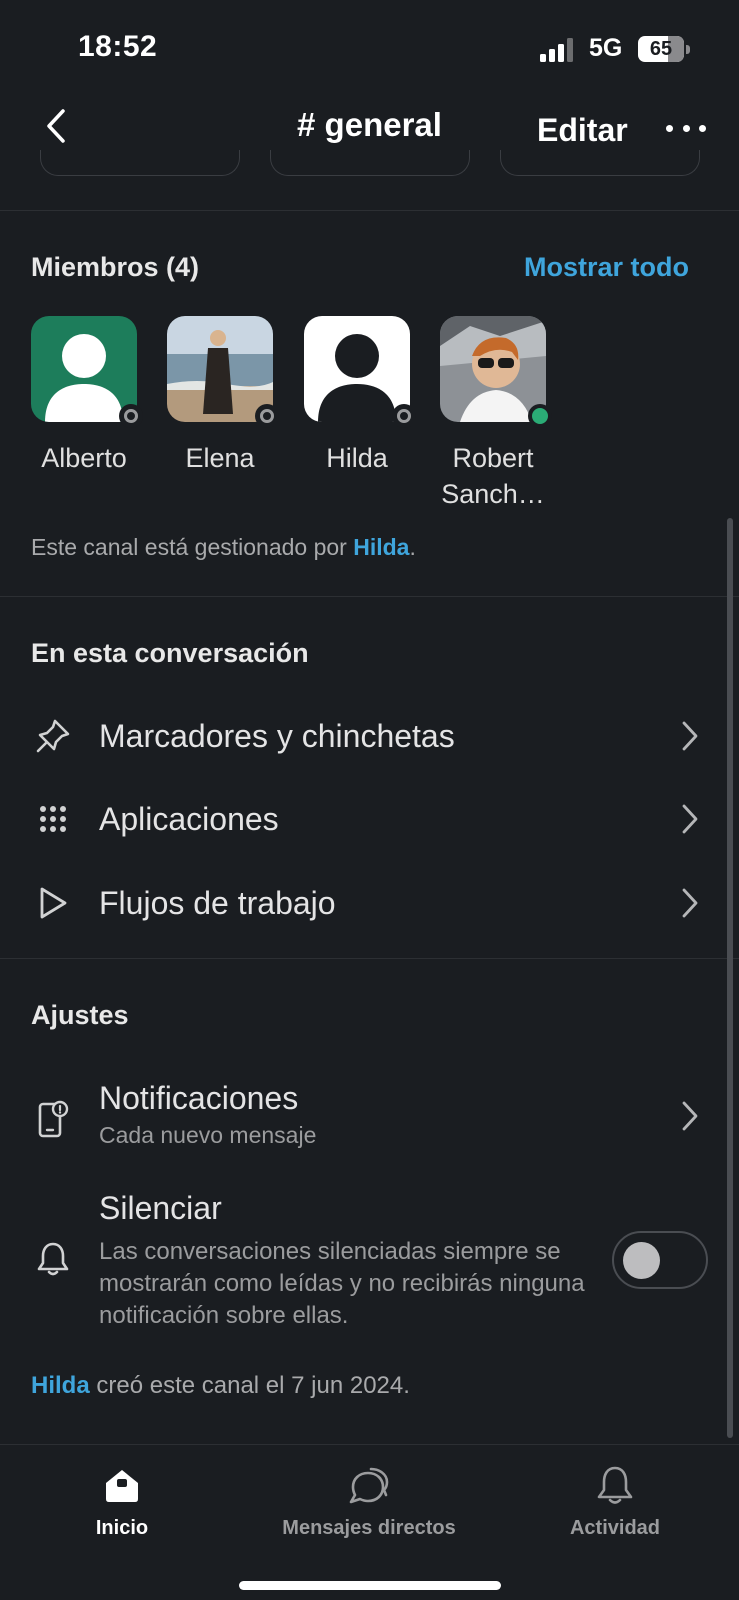 The image size is (739, 1600). What do you see at coordinates (369, 1120) in the screenshot?
I see `notifications-row: Notificaciones Cada nuevo mensaje` at bounding box center [369, 1120].